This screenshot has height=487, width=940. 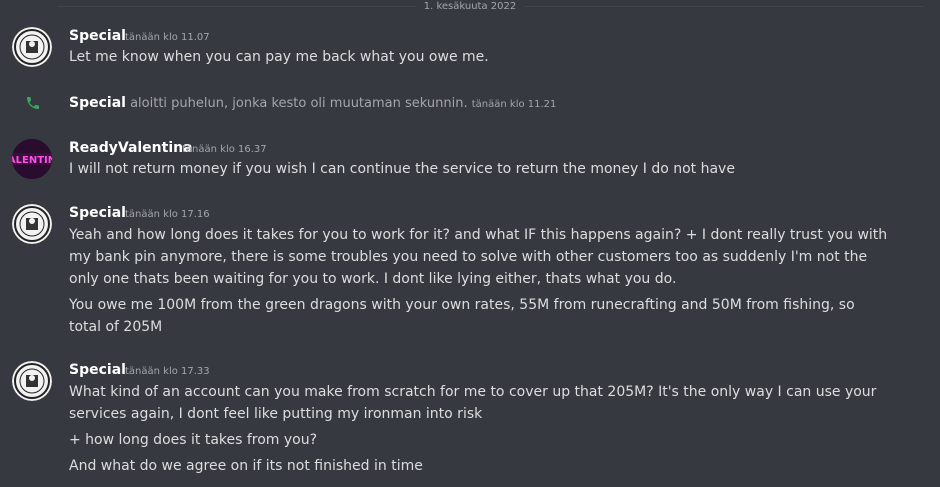 I want to click on valentina-avatar-icon: ALENTIN, so click(x=32, y=159).